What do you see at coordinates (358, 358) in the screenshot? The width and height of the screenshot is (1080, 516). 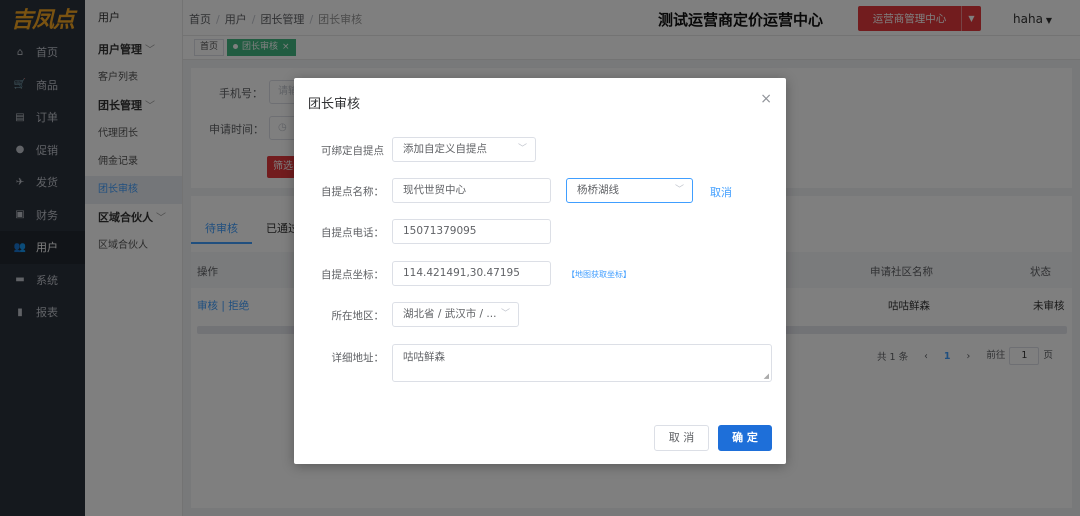 I see `address-label: 详细地址：` at bounding box center [358, 358].